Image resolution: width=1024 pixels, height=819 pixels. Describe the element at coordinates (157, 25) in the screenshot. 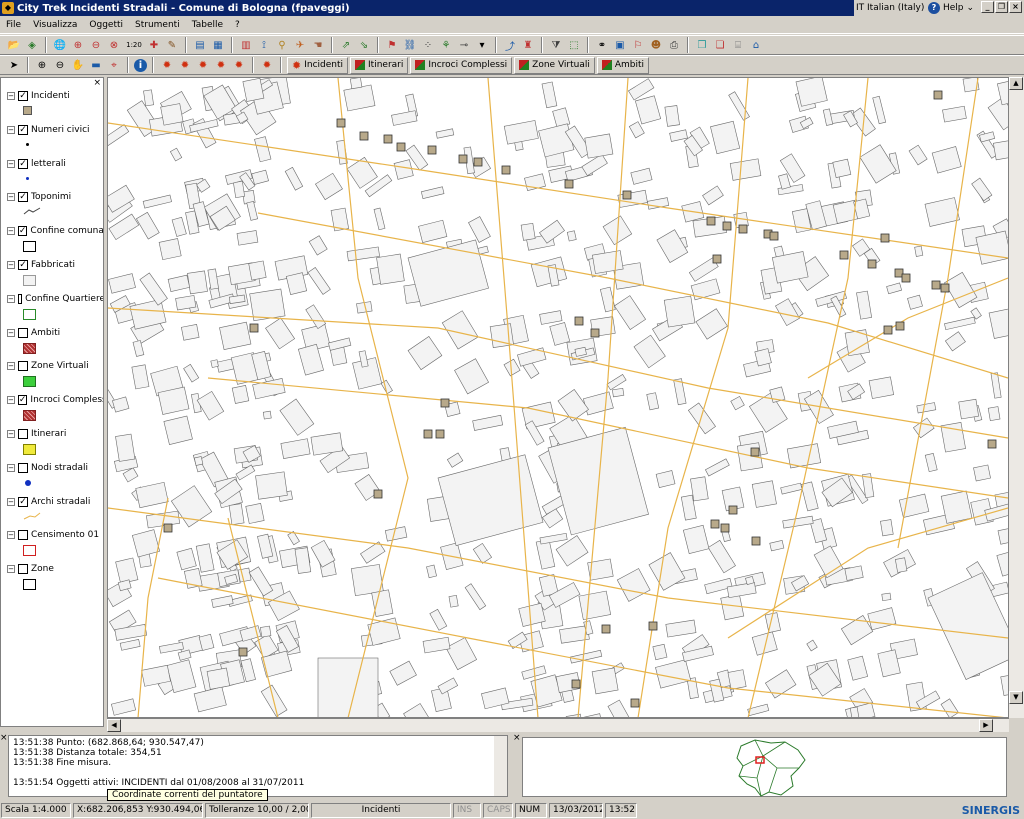

I see `menu-strumenti: Strumenti` at that location.